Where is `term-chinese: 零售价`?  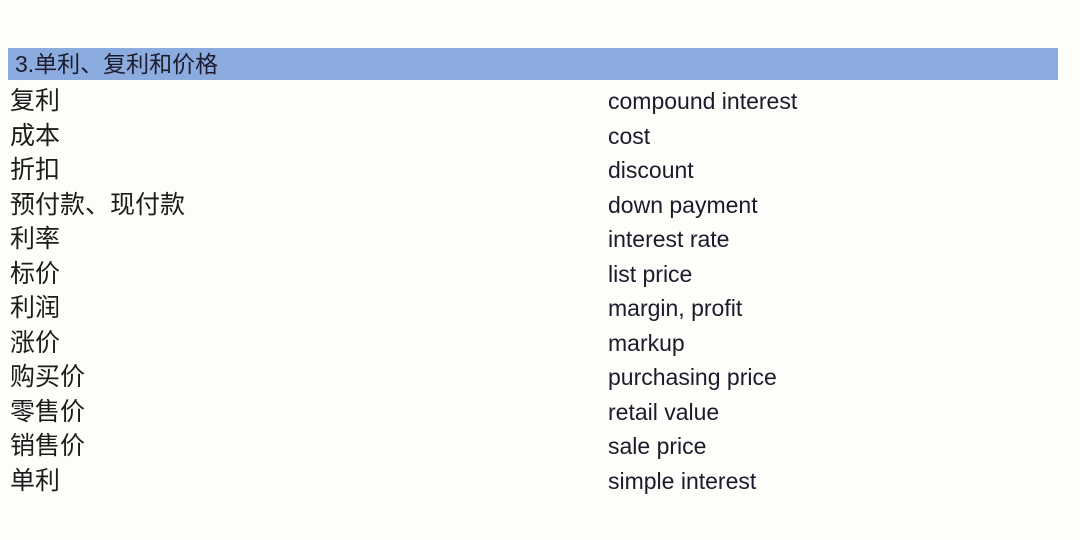
term-chinese: 零售价 is located at coordinates (48, 411).